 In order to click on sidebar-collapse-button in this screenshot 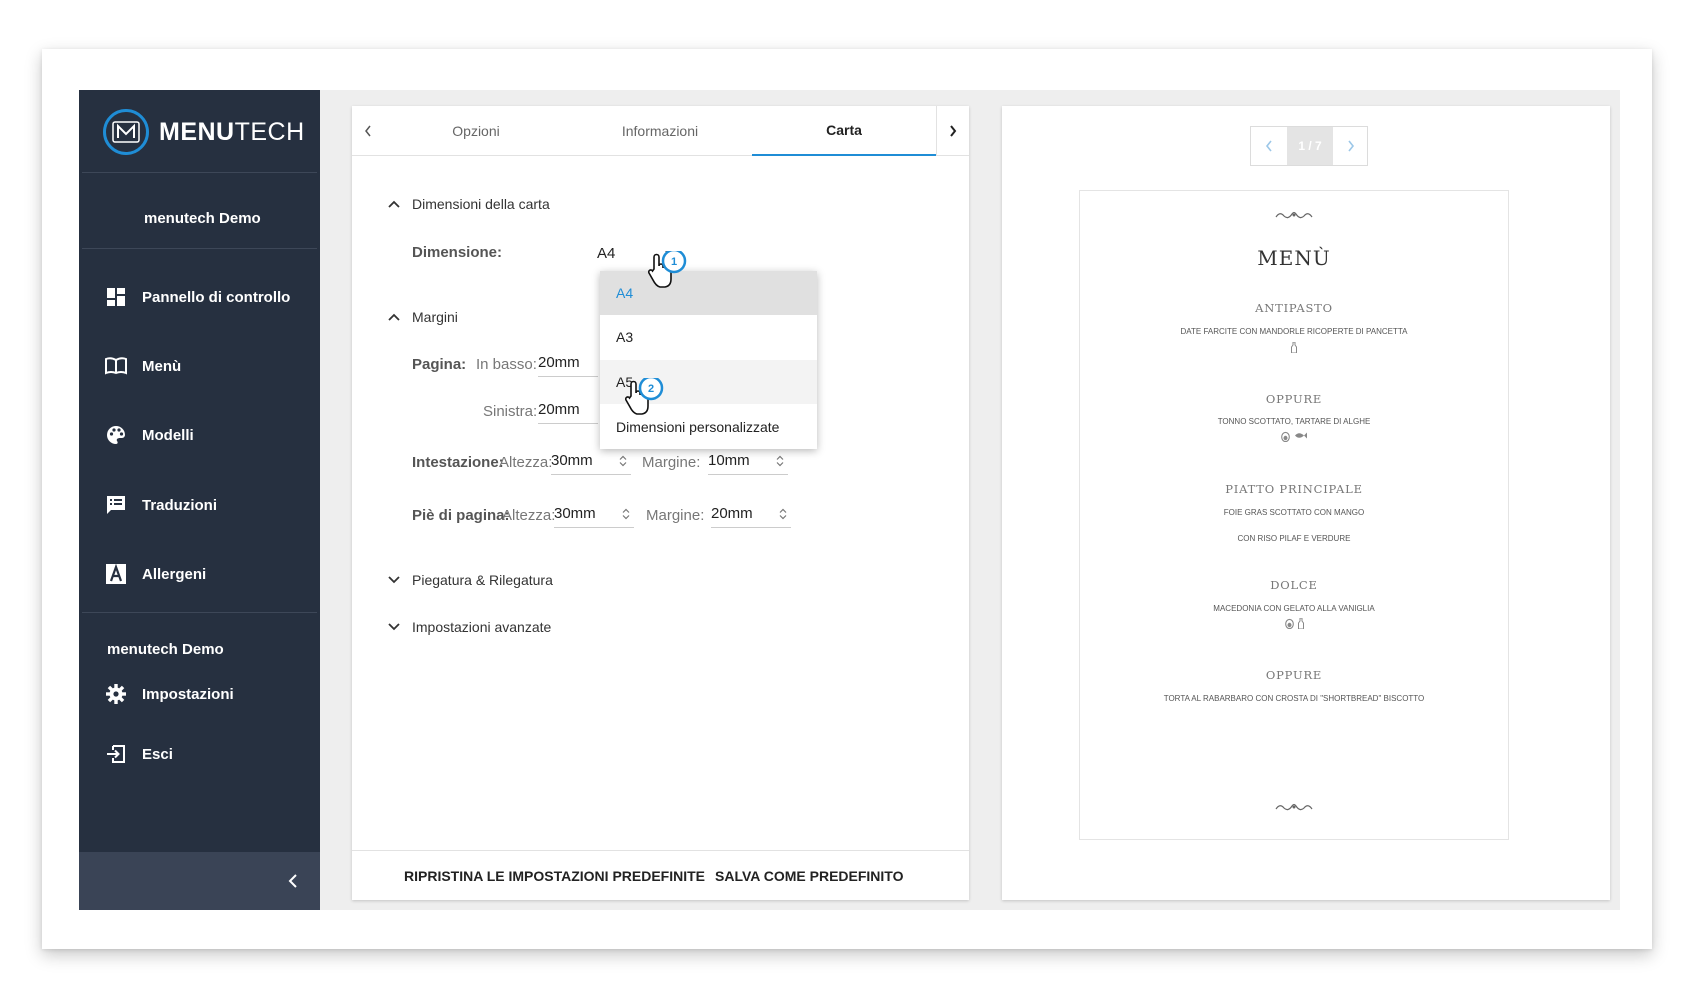, I will do `click(199, 881)`.